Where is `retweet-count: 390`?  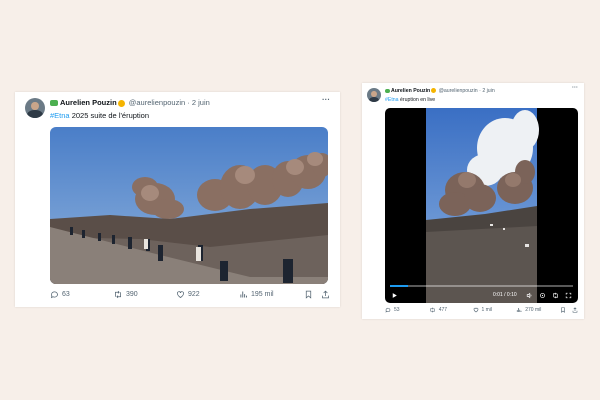
retweet-count: 390 is located at coordinates (132, 294).